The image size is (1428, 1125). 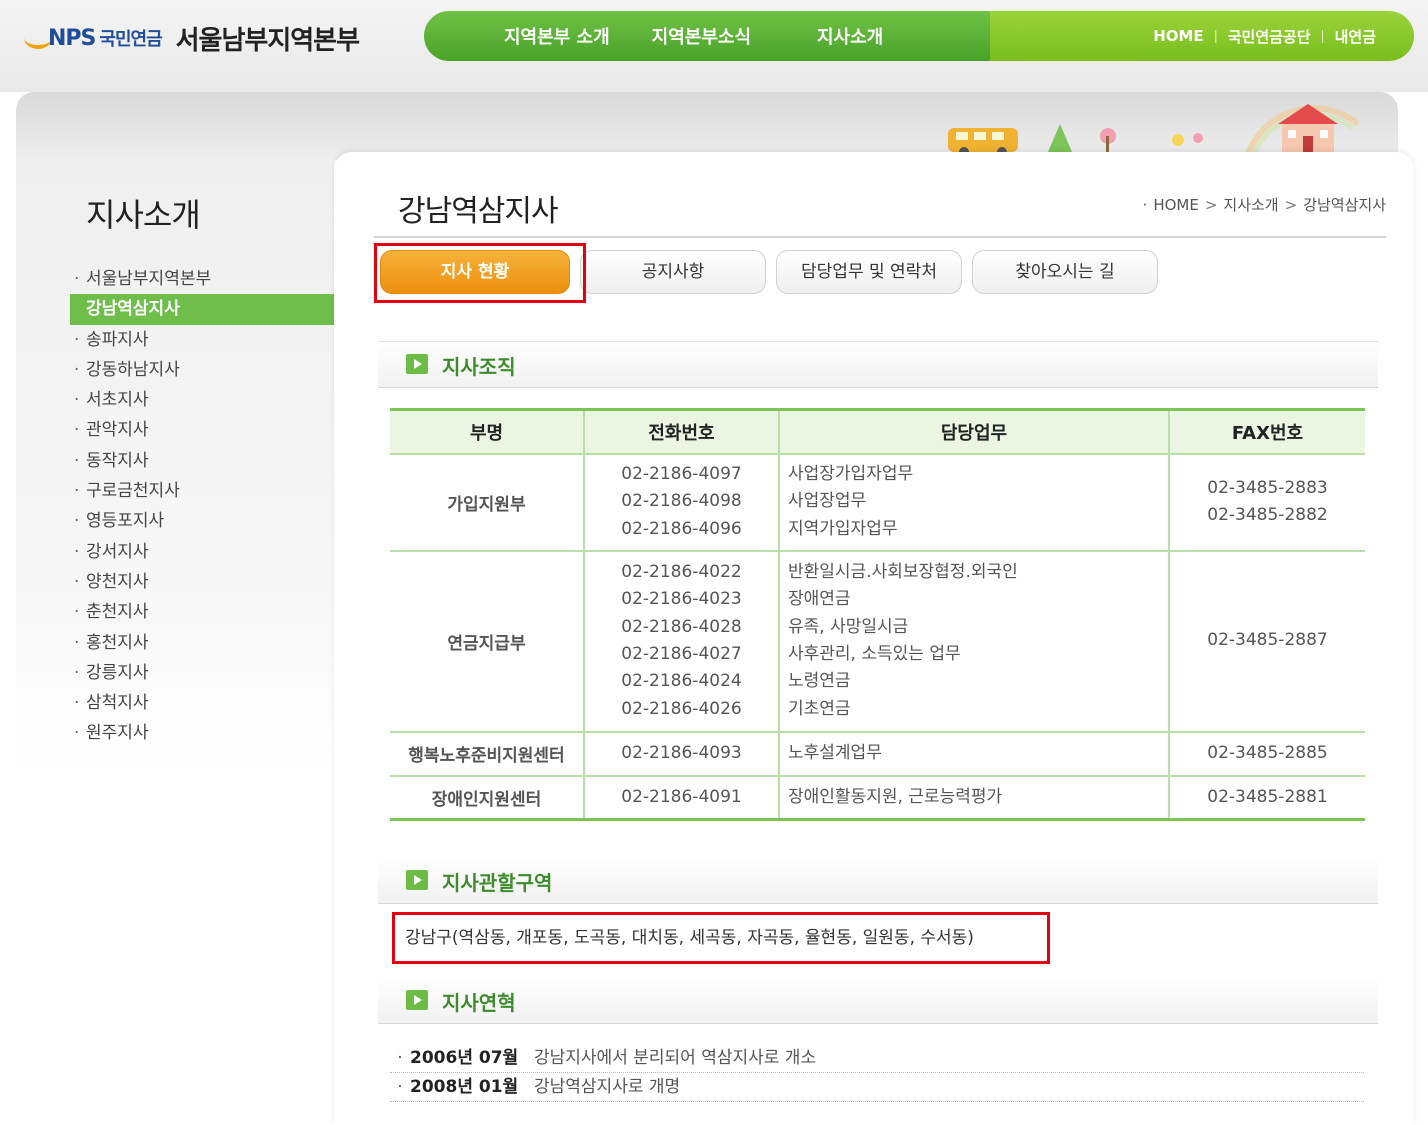 I want to click on table-header-row: 부명 전화번호 담당업무 FAX번호, so click(x=877, y=432).